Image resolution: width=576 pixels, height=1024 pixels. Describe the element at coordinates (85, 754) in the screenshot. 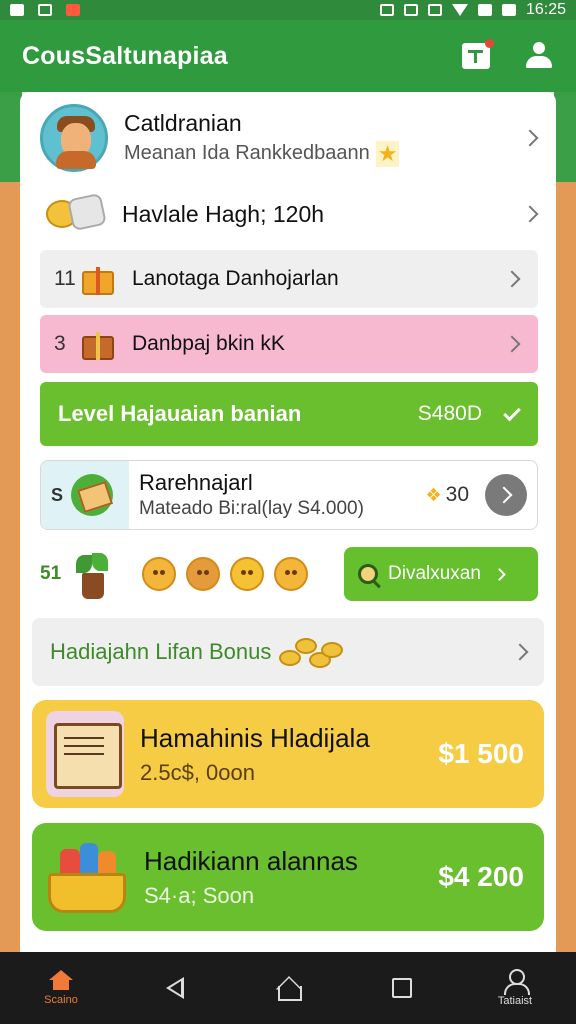

I see `scroll-icon` at that location.